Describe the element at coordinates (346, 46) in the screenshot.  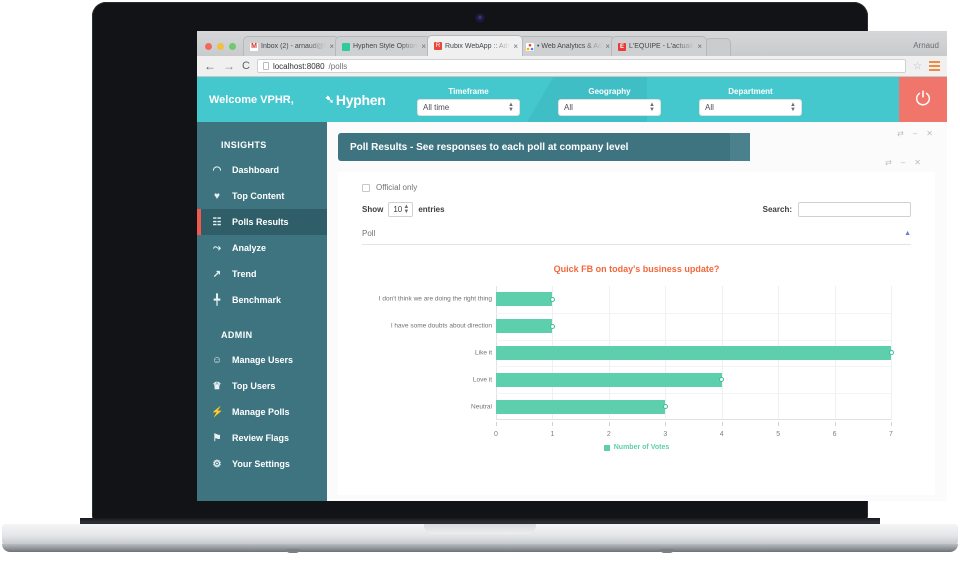
I see `green-square-icon` at that location.